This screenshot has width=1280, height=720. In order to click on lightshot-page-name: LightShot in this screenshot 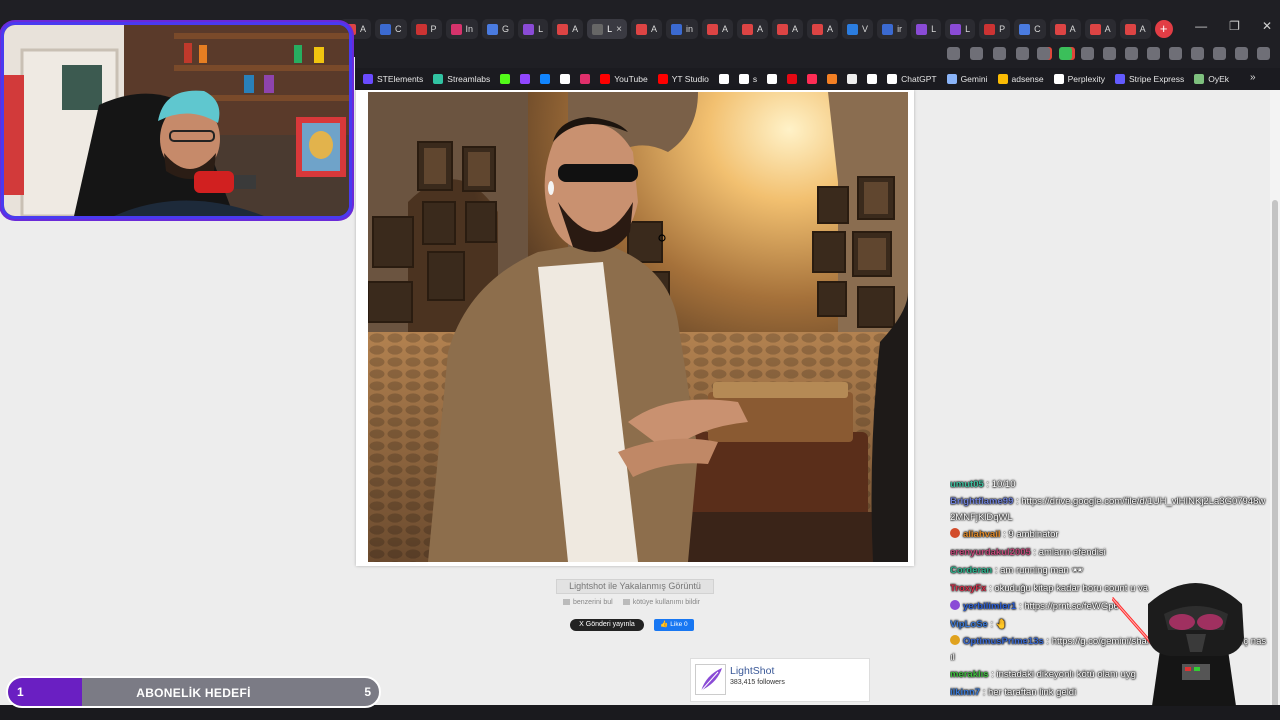, I will do `click(752, 671)`.